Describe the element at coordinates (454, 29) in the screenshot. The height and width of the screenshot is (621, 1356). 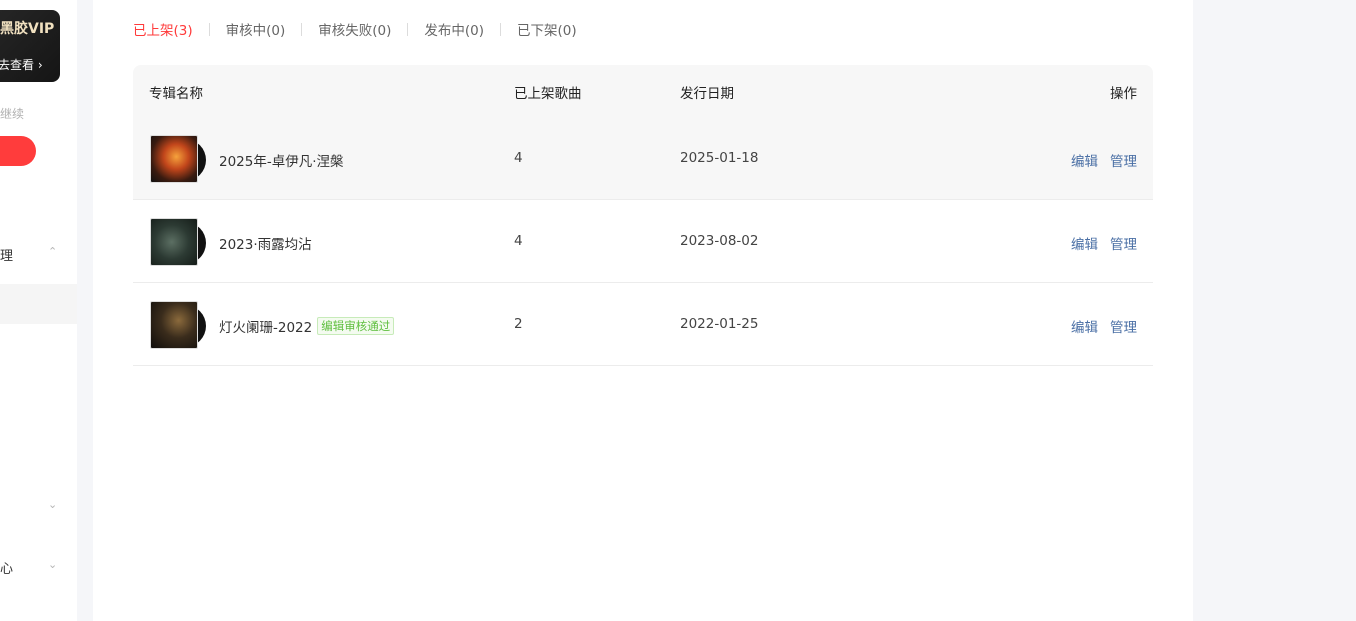
I see `tab-publishing: 发布中(0)` at that location.